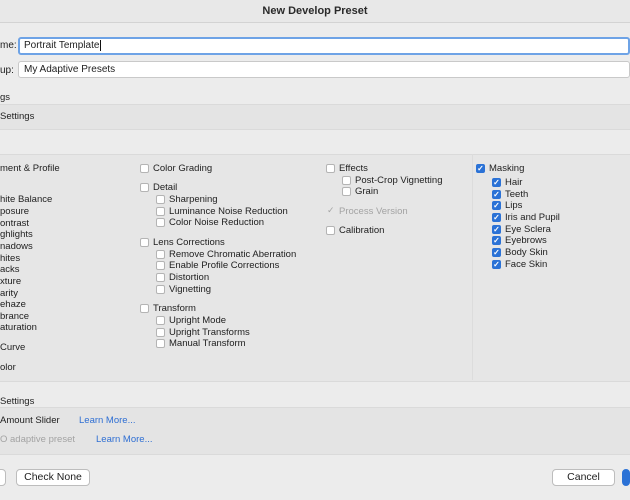 The image size is (630, 500). Describe the element at coordinates (189, 242) in the screenshot. I see `lens-corrections-label: Lens Corrections` at that location.